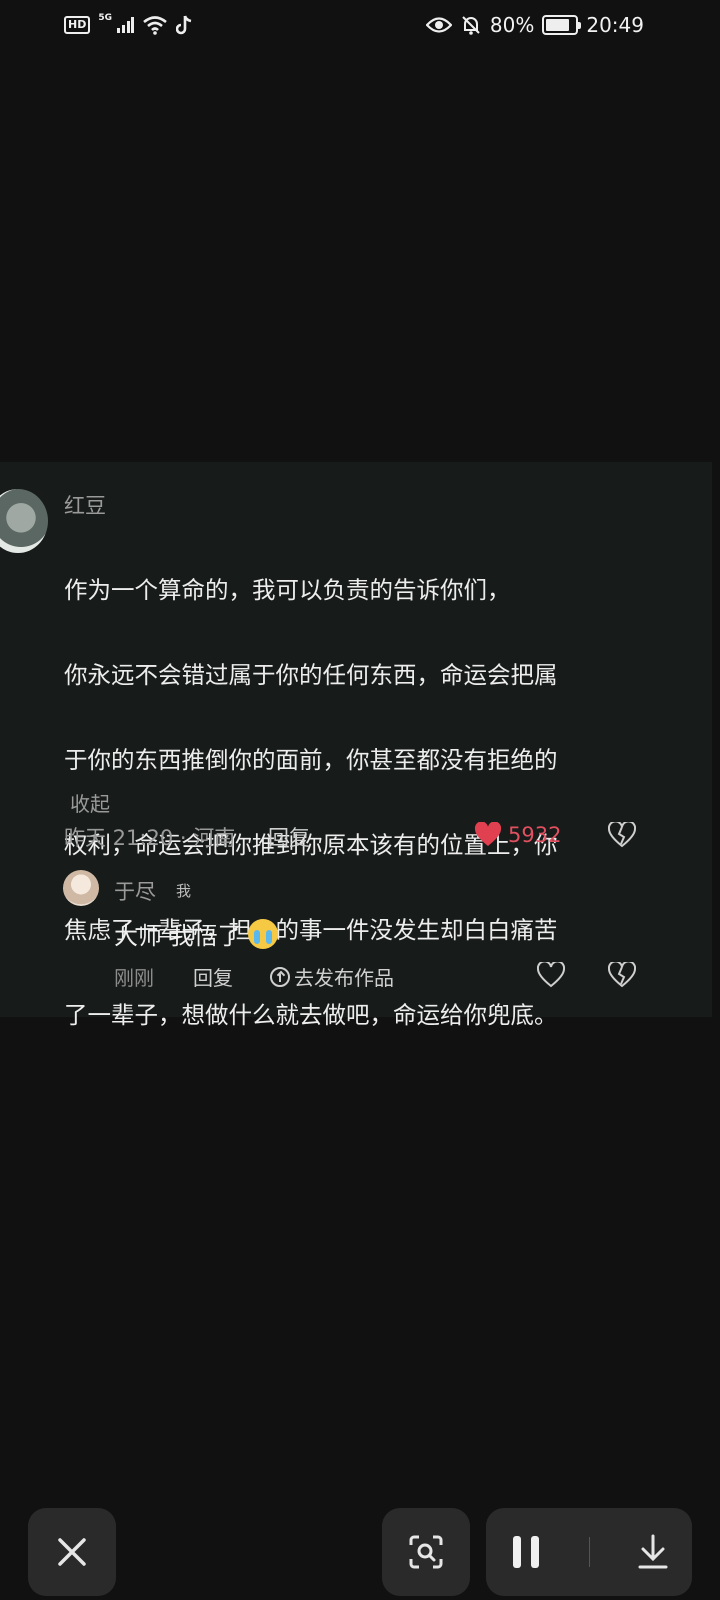 The height and width of the screenshot is (1600, 720). I want to click on hd-icon: HD, so click(77, 25).